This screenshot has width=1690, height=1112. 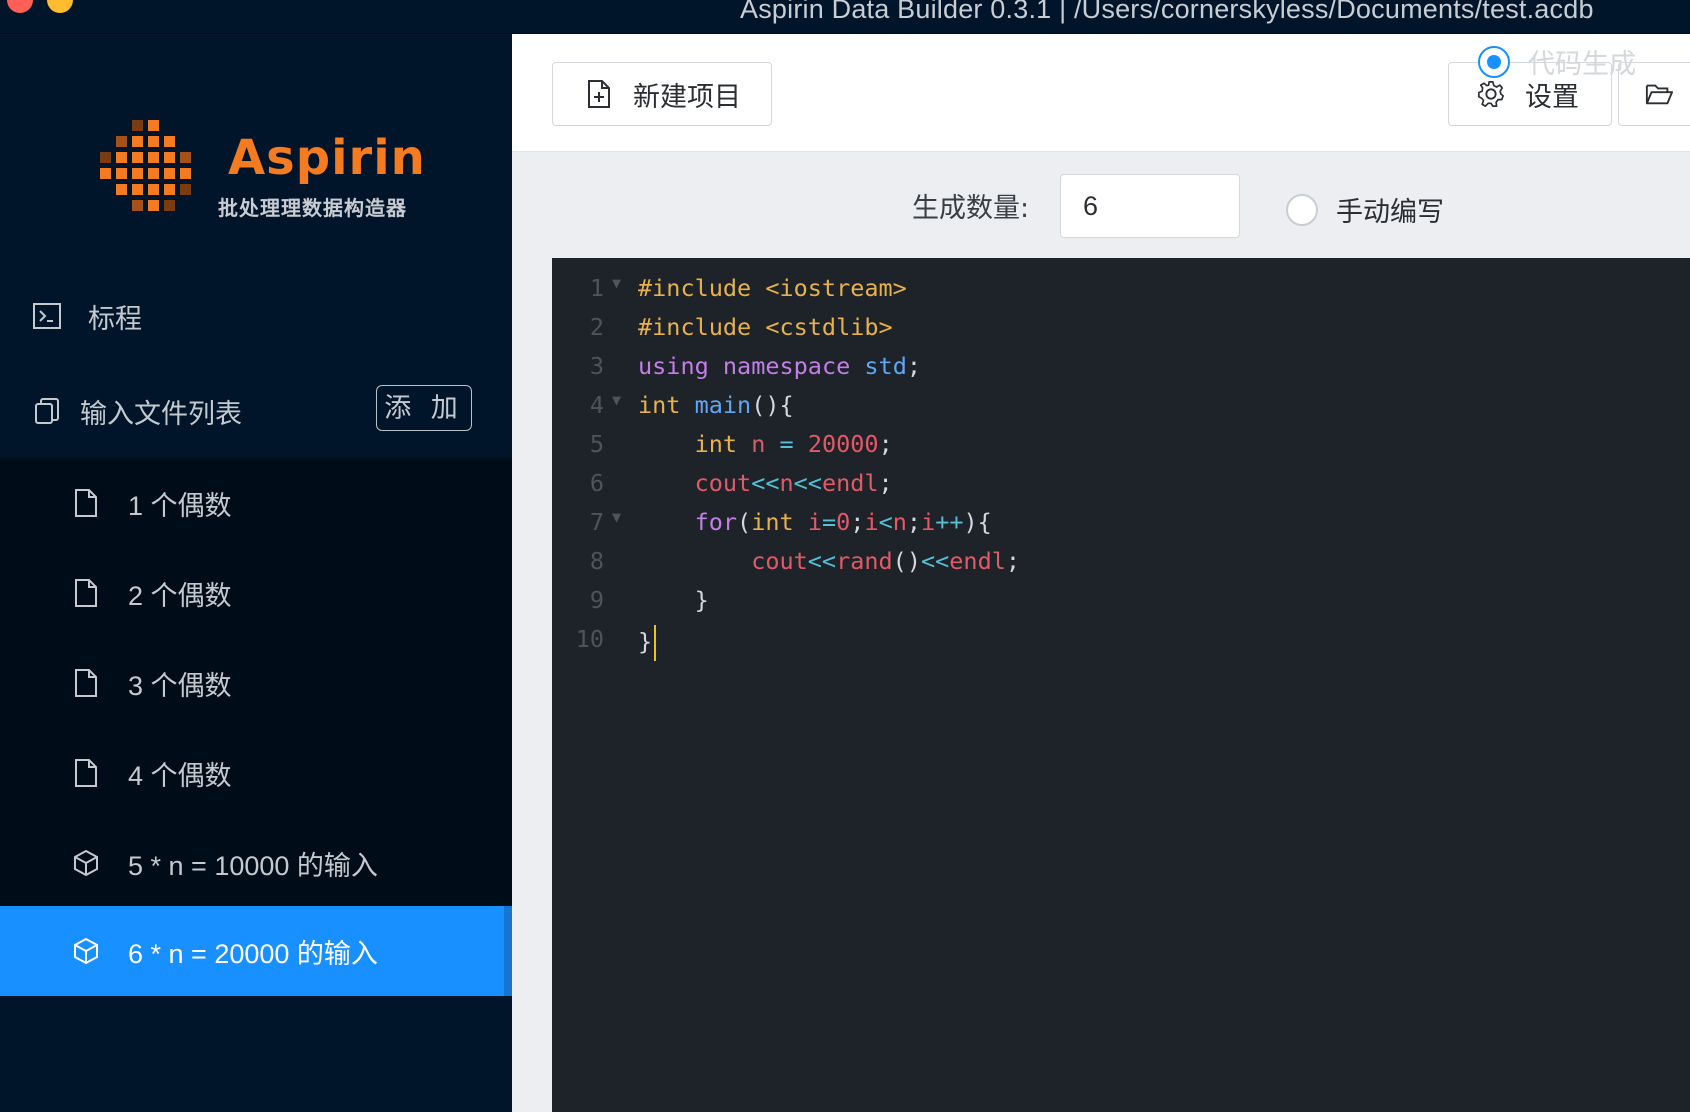 What do you see at coordinates (253, 954) in the screenshot?
I see `list-item-label: 6 * n = 20000 的输入` at bounding box center [253, 954].